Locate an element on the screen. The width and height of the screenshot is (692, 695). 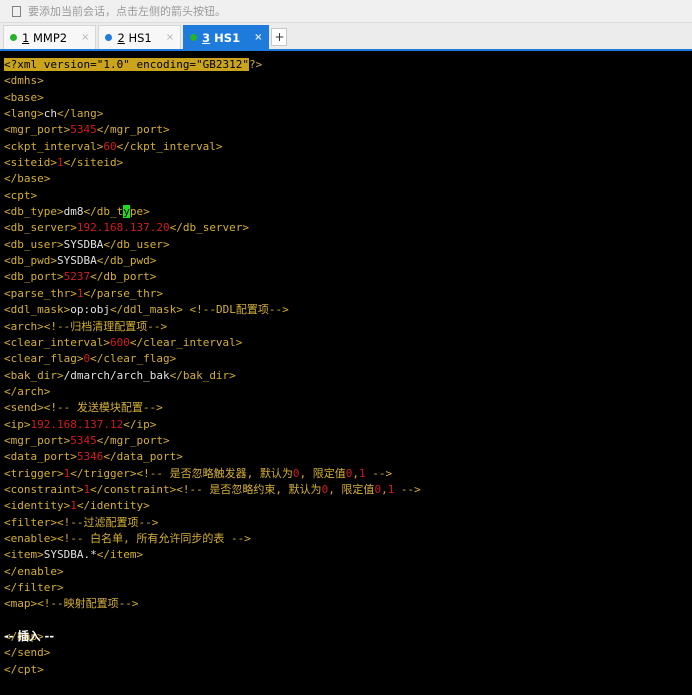
session-hint-bar: 要添加当前会话，点击左侧的箭头按钮。 is located at coordinates (346, 11).